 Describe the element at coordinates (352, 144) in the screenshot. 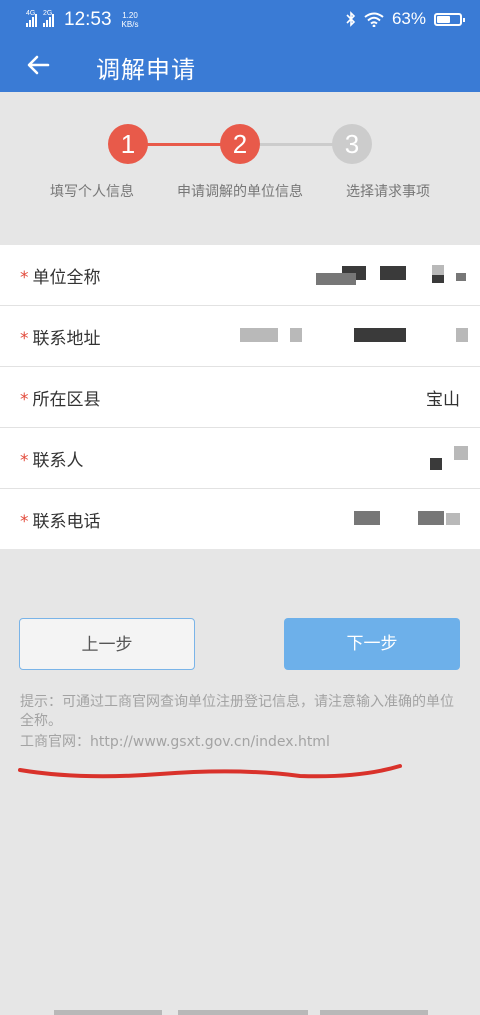

I see `step-3-circle: 3` at that location.